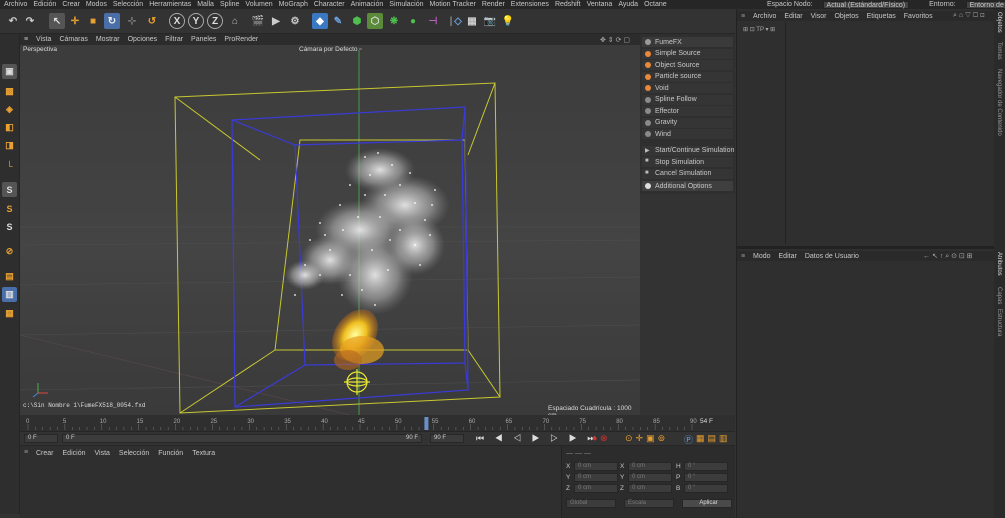 This screenshot has width=1005, height=518. I want to click on material-menu-item: Edición, so click(74, 453).